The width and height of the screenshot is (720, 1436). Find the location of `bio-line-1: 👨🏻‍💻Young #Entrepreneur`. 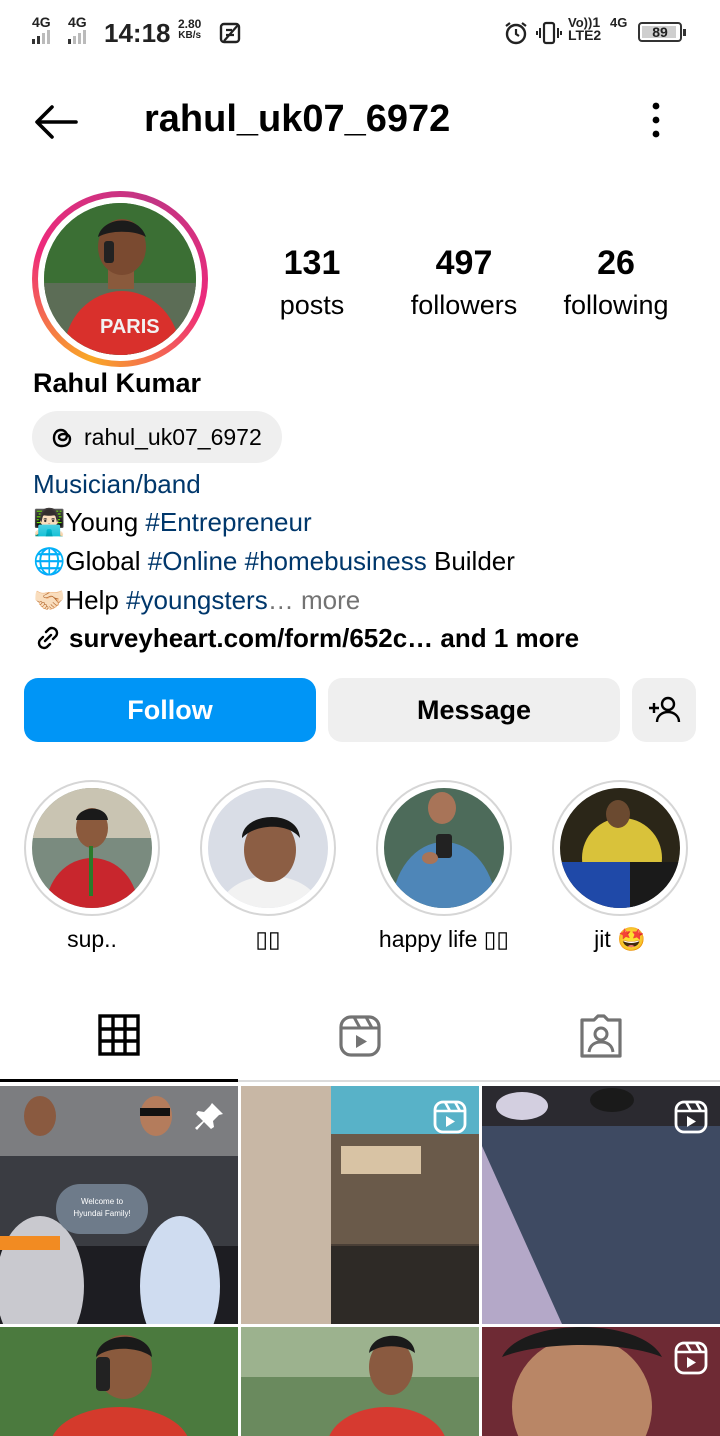

bio-line-1: 👨🏻‍💻Young #Entrepreneur is located at coordinates (172, 522).